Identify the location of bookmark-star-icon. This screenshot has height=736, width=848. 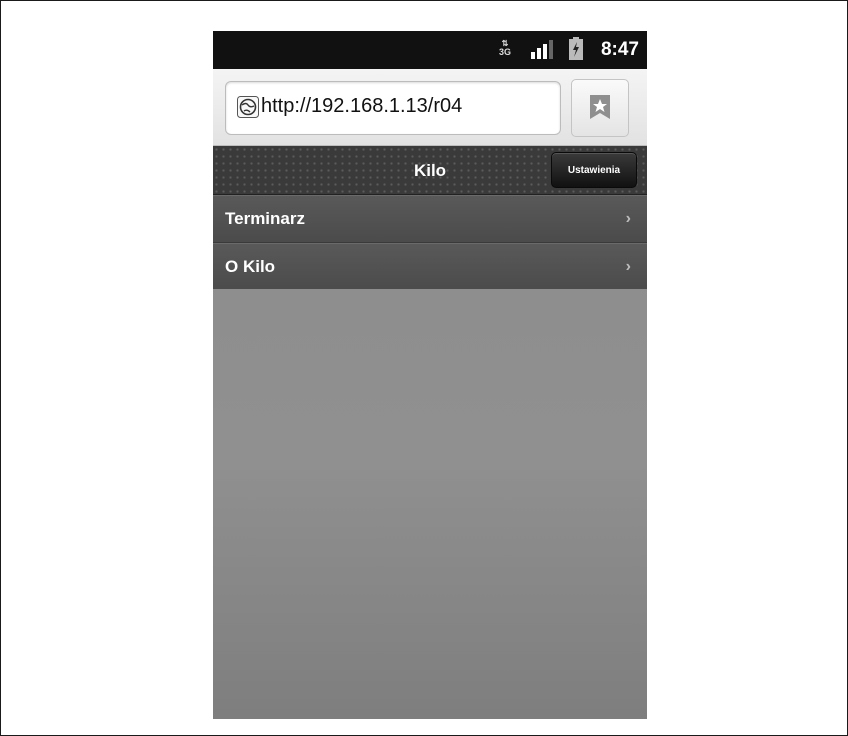
(600, 107).